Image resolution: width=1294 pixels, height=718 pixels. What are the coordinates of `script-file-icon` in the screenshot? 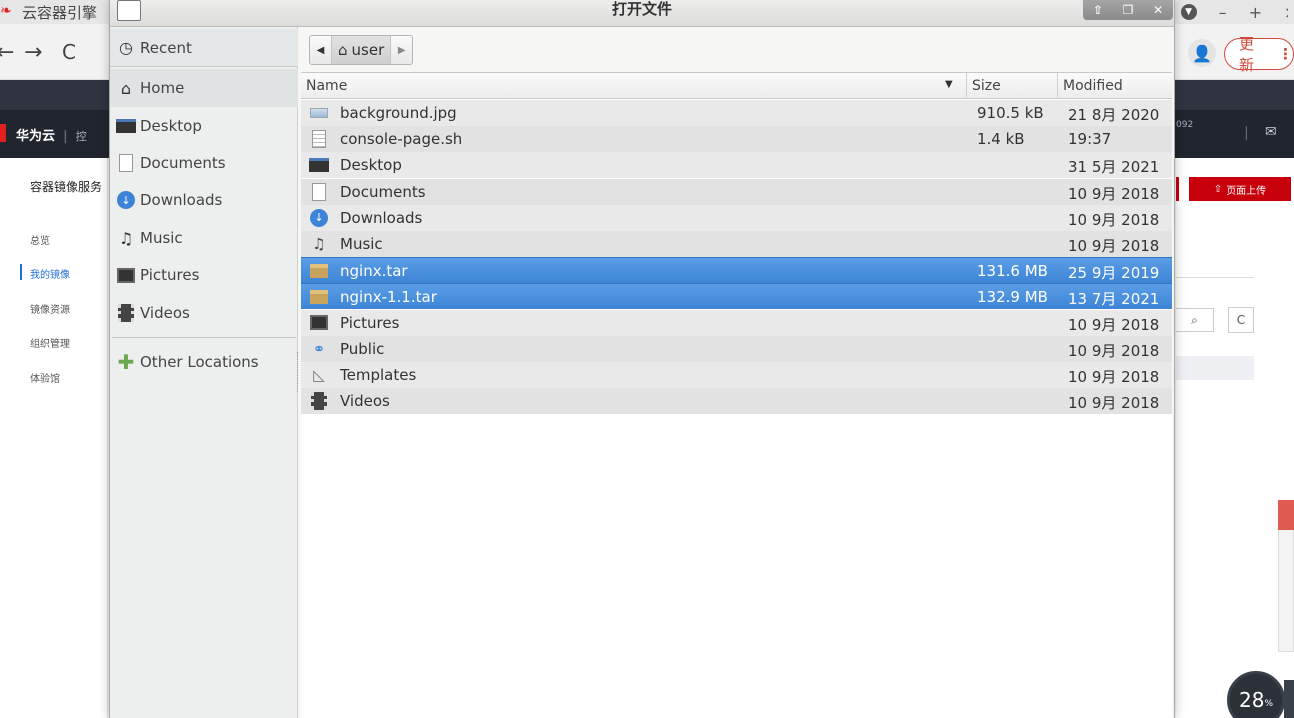 It's located at (319, 139).